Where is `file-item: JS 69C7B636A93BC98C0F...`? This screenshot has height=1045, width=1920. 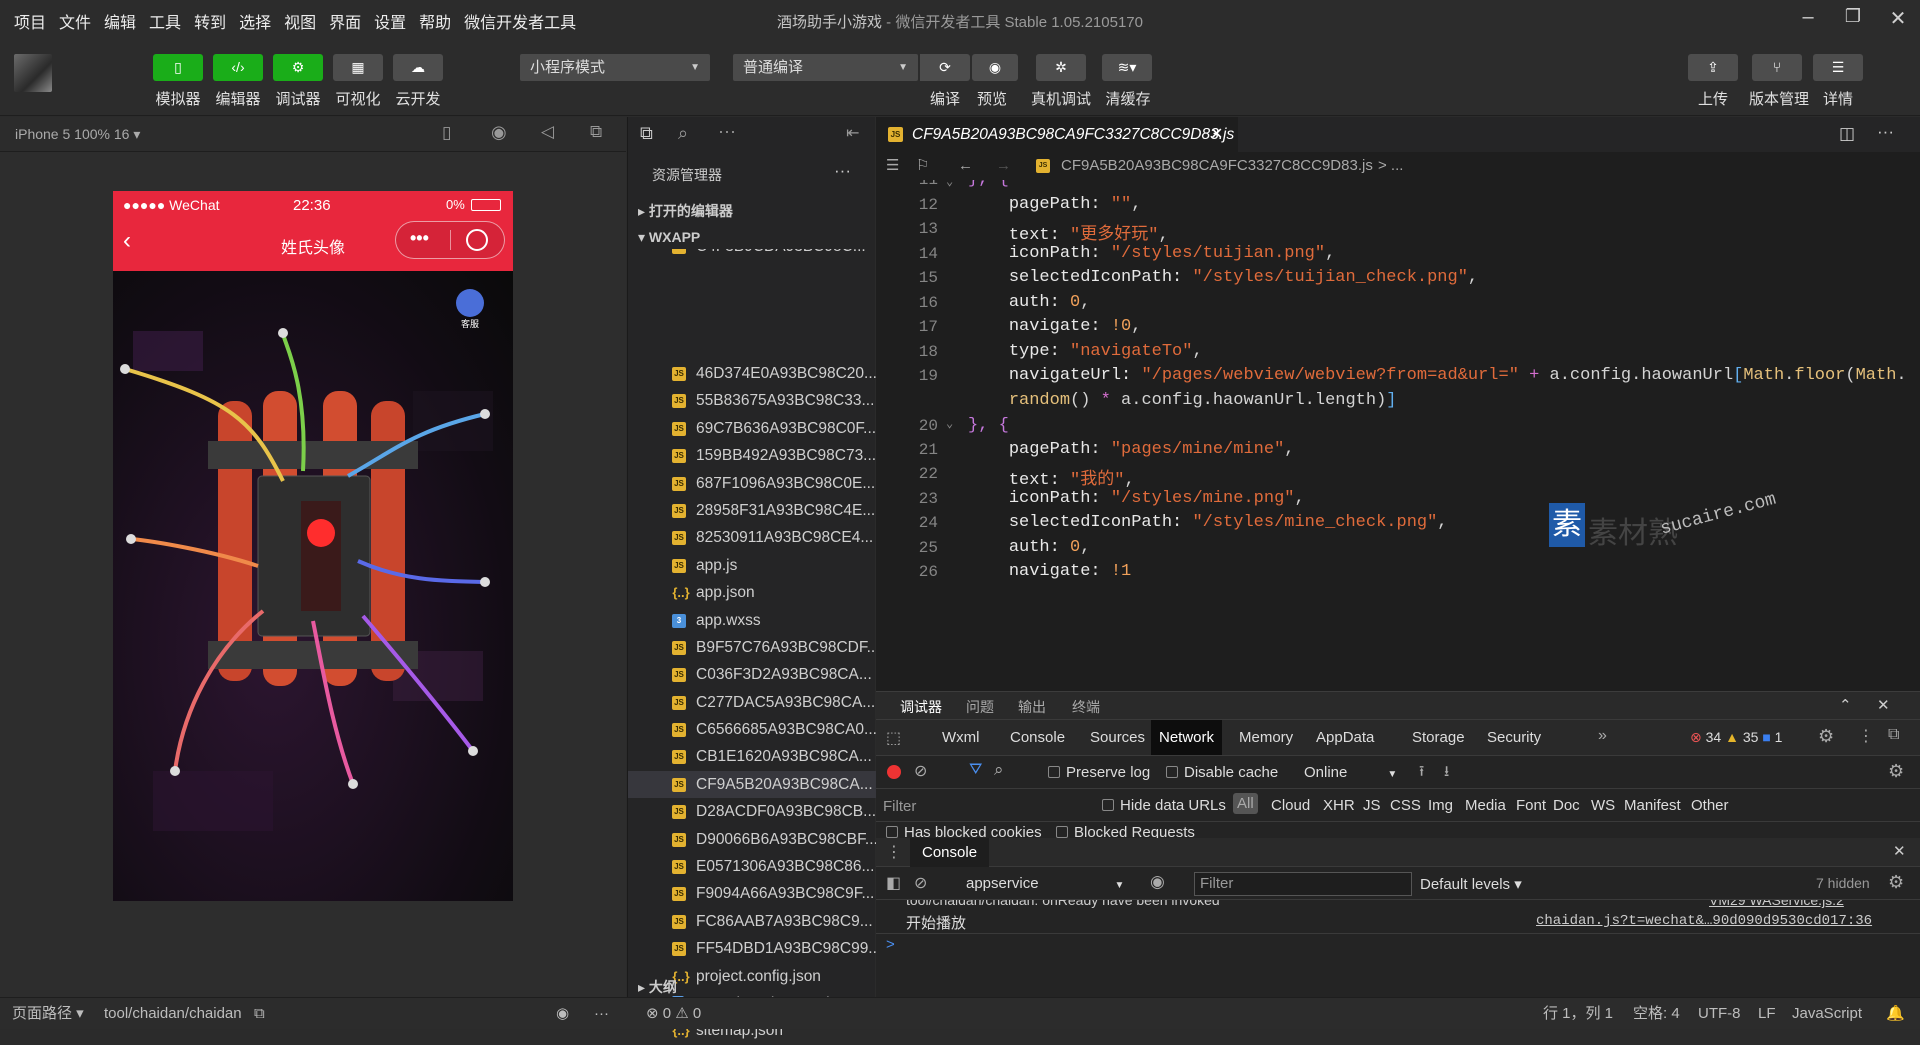 file-item: JS 69C7B636A93BC98C0F... is located at coordinates (752, 428).